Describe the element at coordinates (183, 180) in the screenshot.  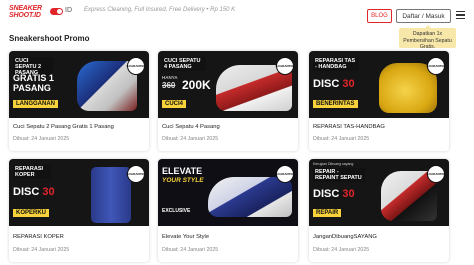
I see `banner-subheadline: YOUR STYLE` at that location.